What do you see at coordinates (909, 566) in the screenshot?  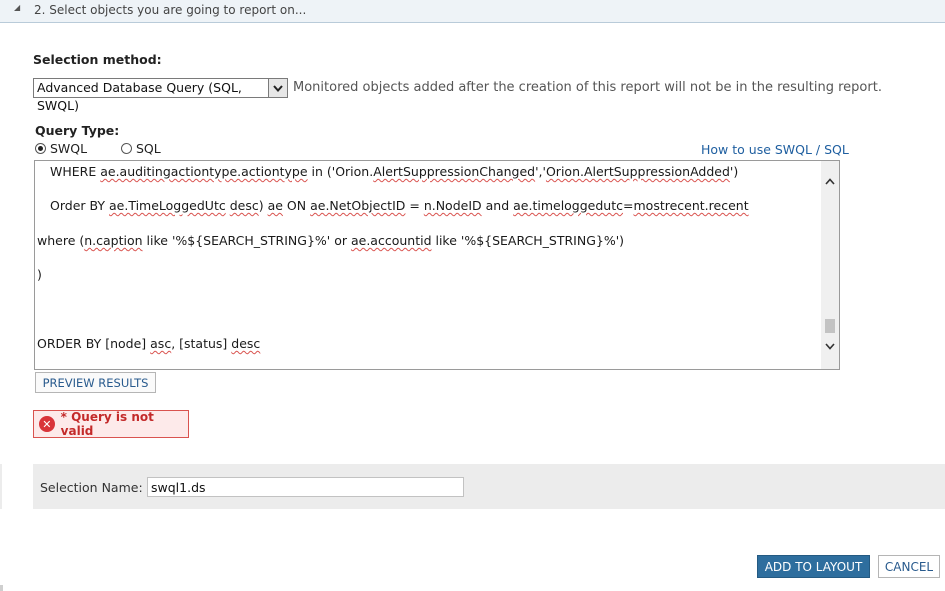 I see `cancel-button: CANCEL` at bounding box center [909, 566].